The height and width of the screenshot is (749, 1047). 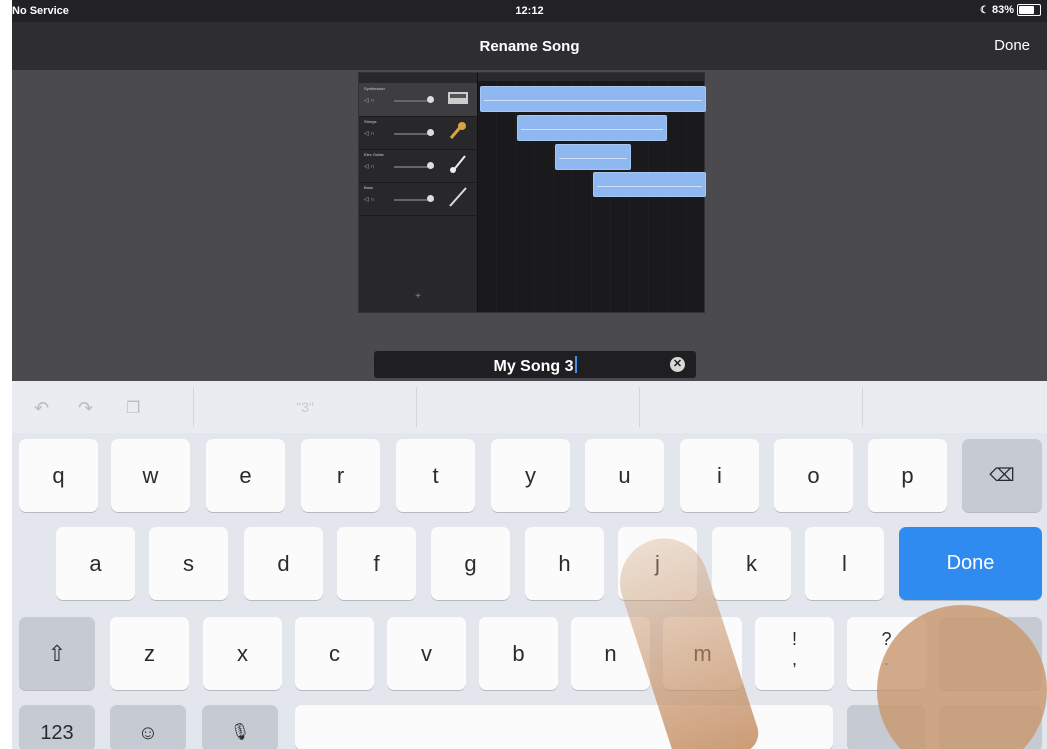 What do you see at coordinates (435, 475) in the screenshot?
I see `key-t: t` at bounding box center [435, 475].